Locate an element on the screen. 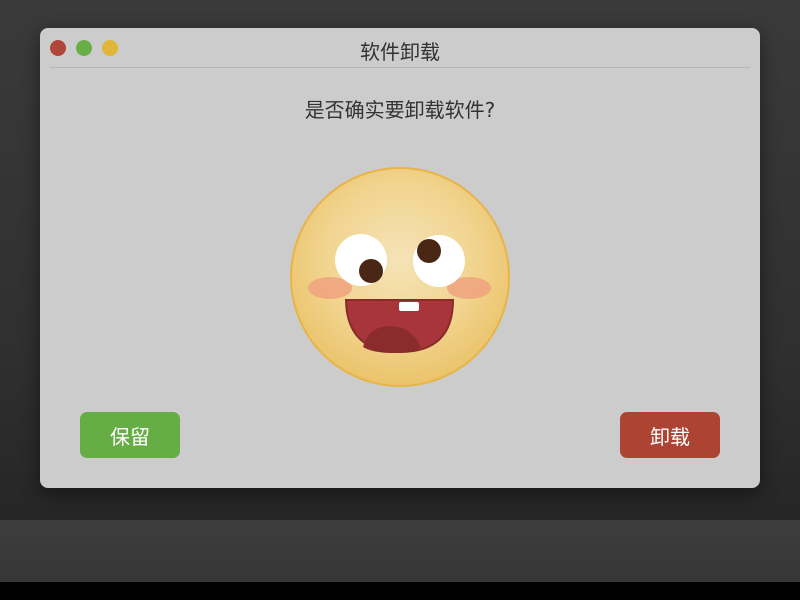  taskbar is located at coordinates (400, 551).